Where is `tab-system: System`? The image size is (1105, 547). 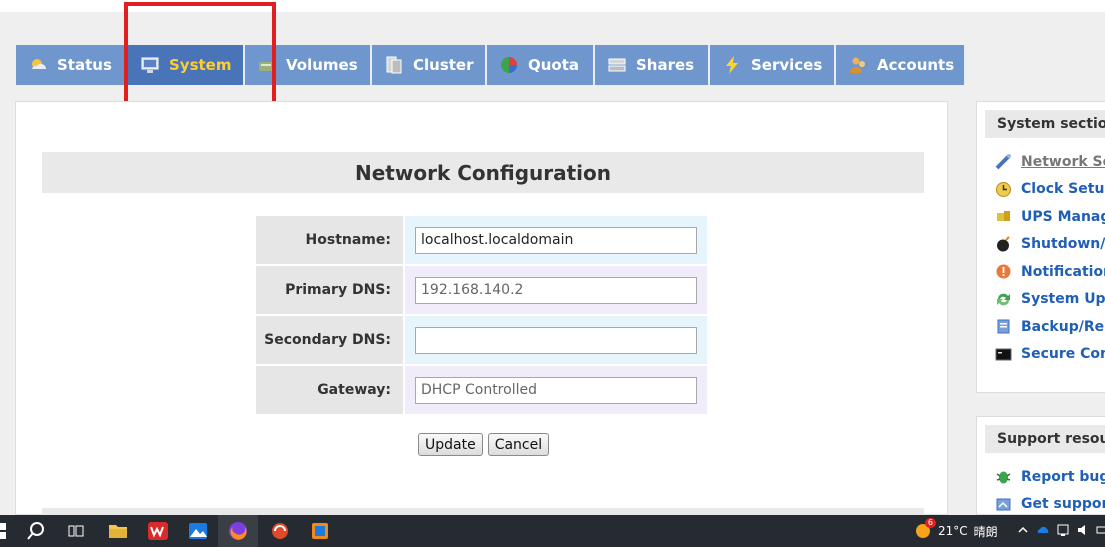
tab-system: System is located at coordinates (186, 65).